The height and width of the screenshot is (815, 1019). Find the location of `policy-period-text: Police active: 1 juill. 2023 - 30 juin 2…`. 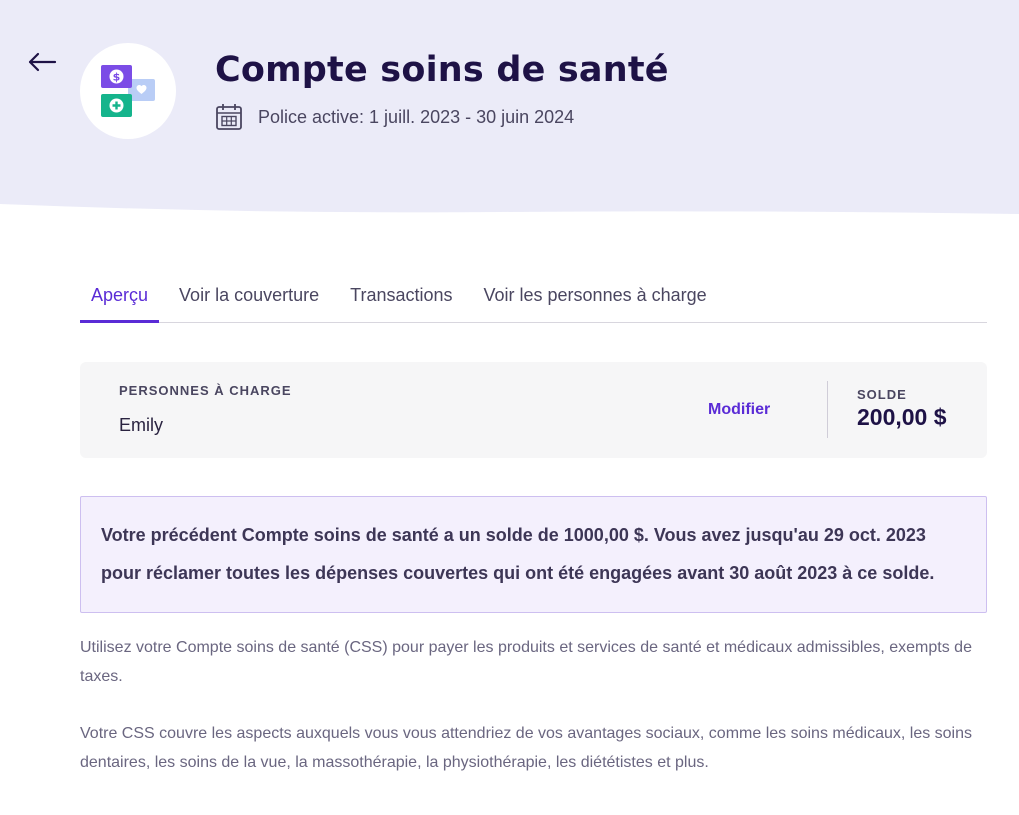

policy-period-text: Police active: 1 juill. 2023 - 30 juin 2… is located at coordinates (416, 116).